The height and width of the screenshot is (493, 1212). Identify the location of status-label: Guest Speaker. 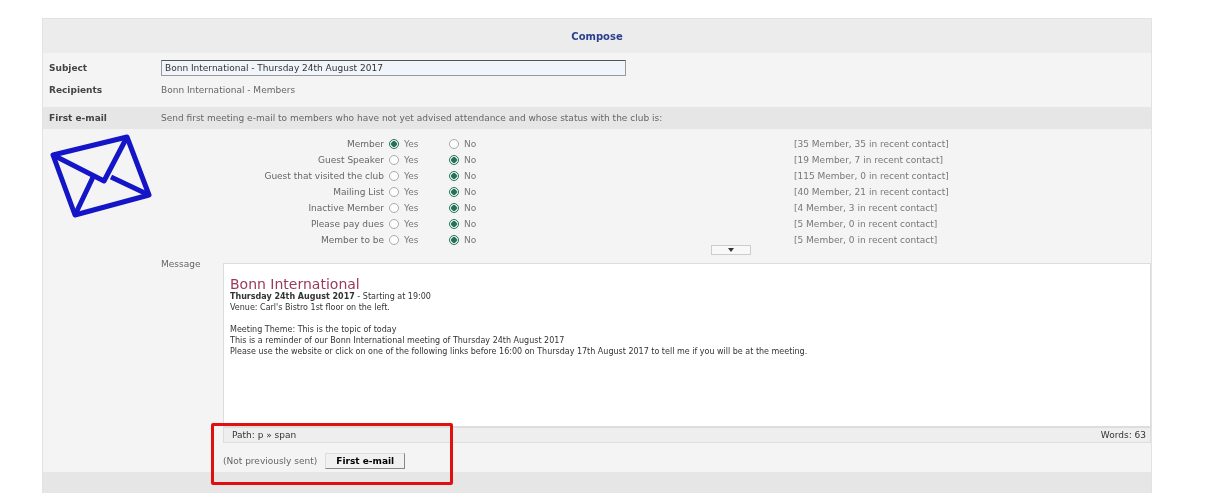
(351, 160).